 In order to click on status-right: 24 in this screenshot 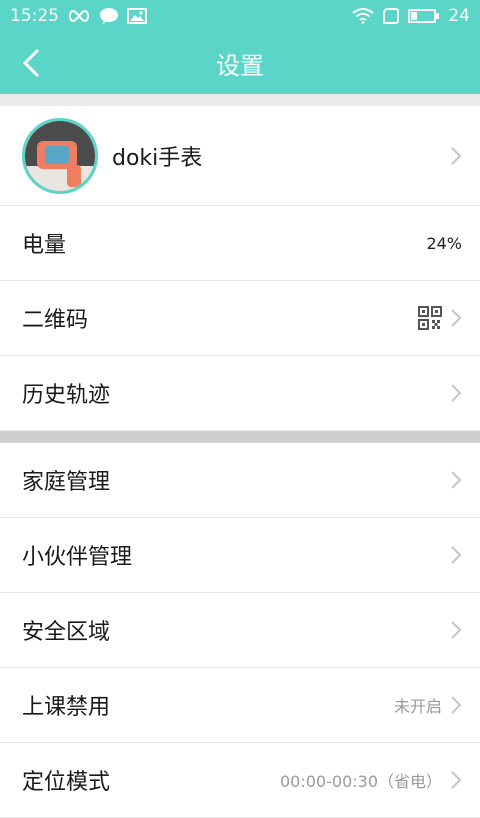, I will do `click(411, 16)`.